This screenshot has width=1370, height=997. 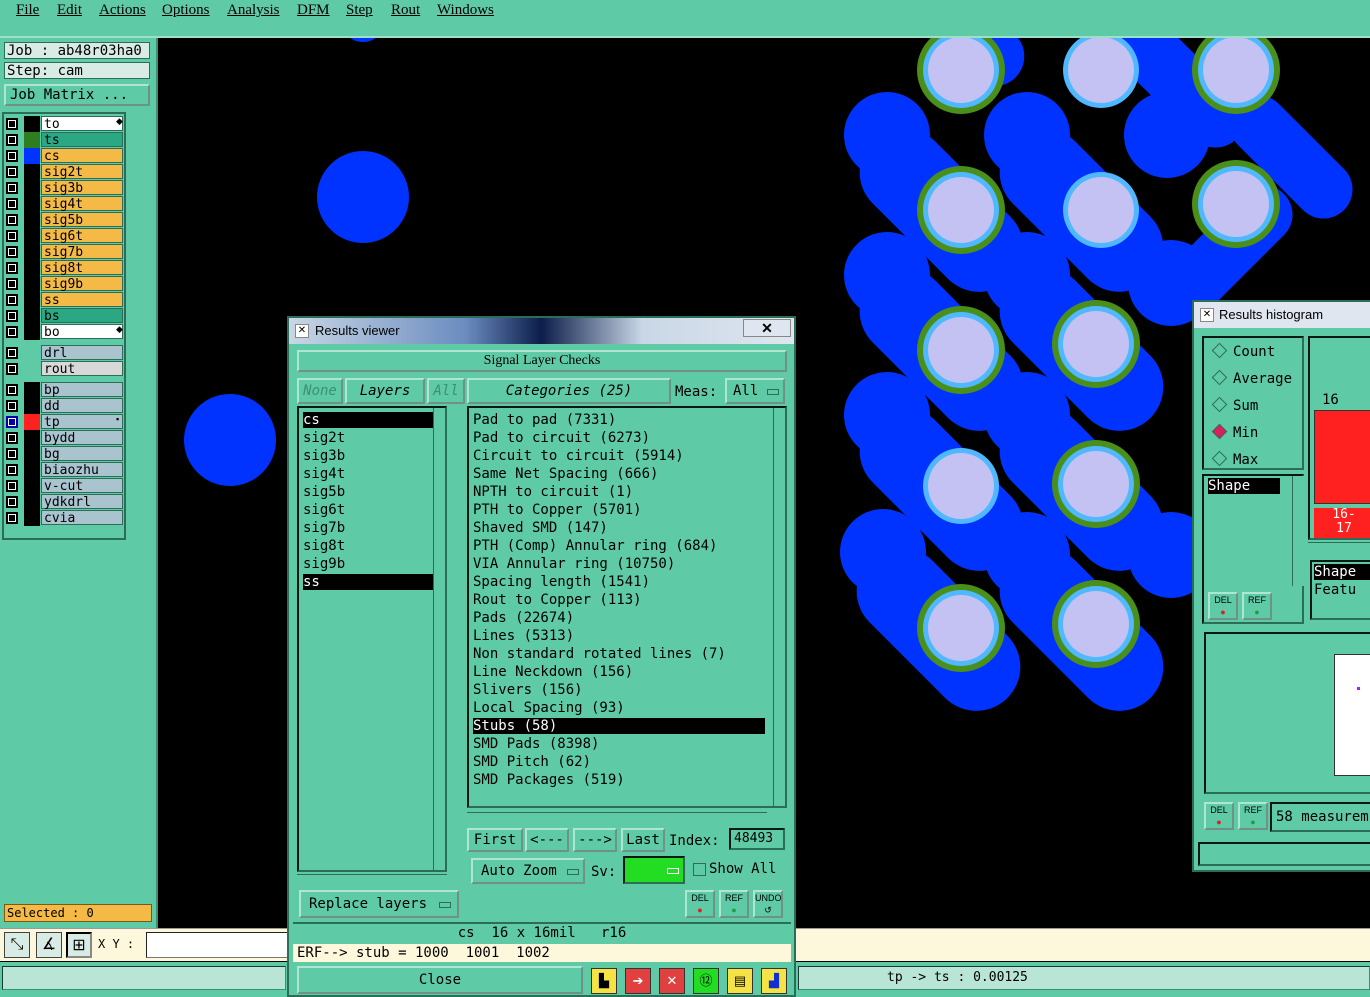 I want to click on layer-row-bo: bo ◆, so click(x=65, y=332).